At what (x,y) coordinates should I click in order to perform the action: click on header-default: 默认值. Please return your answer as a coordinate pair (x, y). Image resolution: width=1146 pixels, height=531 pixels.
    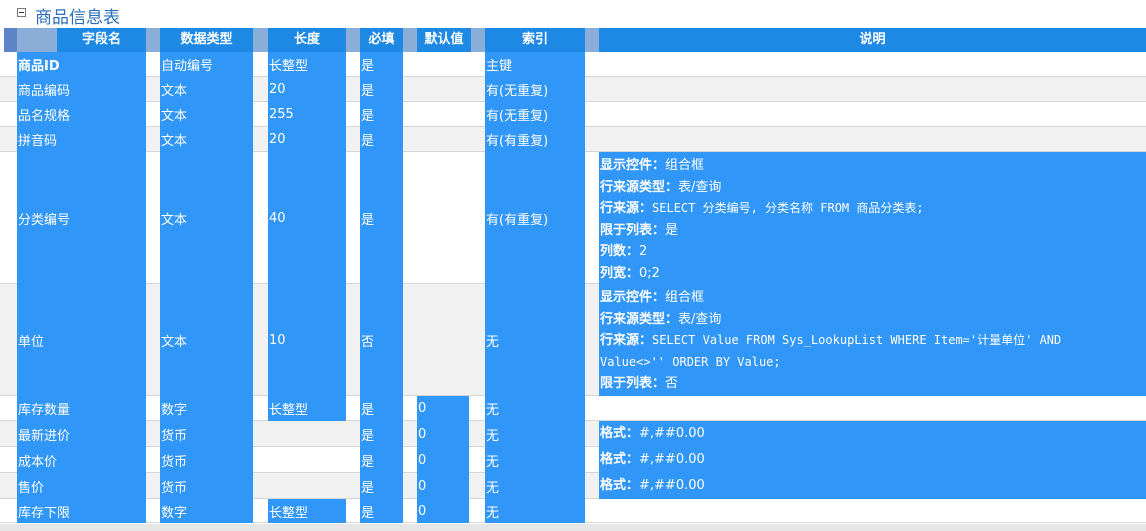
    Looking at the image, I should click on (444, 40).